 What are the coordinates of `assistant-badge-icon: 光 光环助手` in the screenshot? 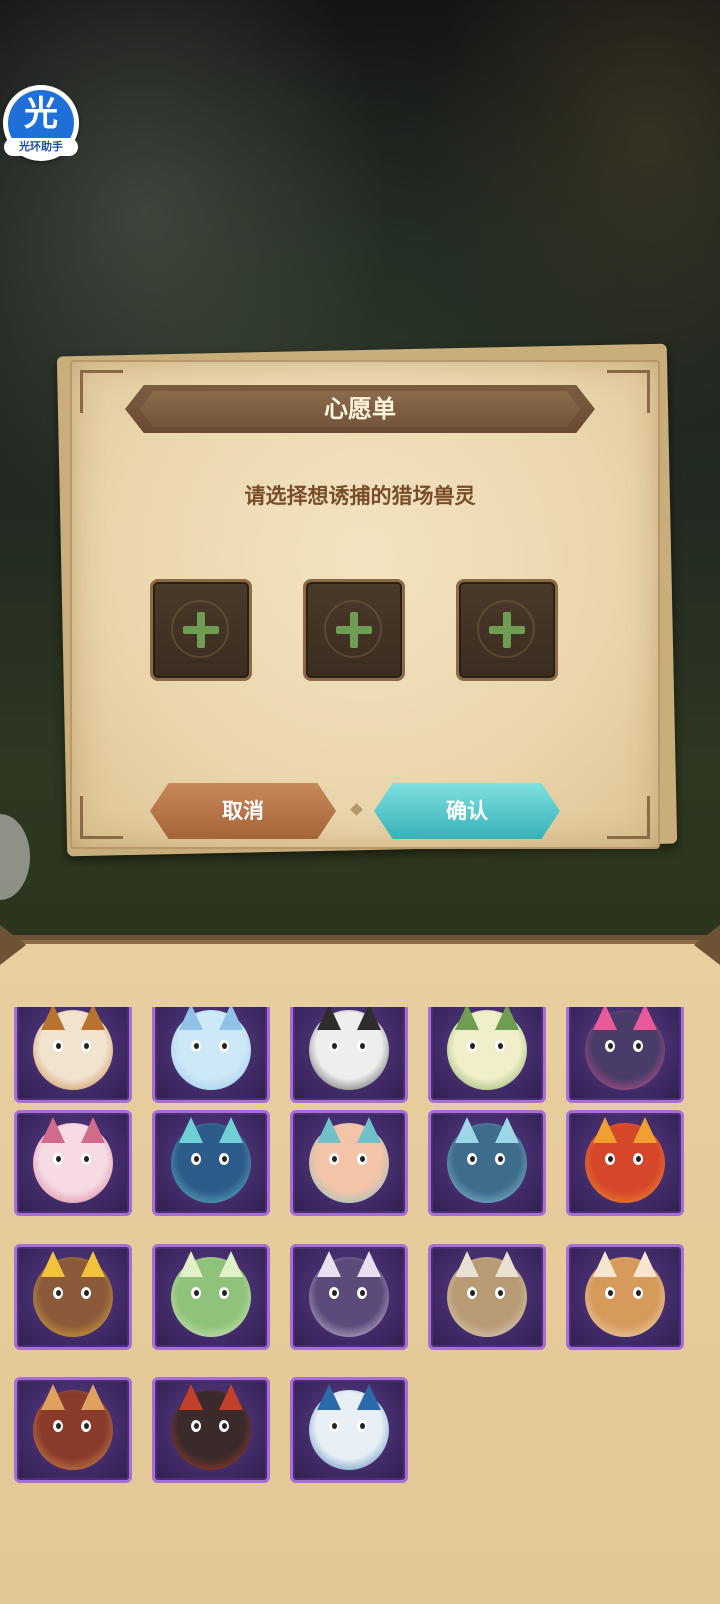 It's located at (41, 123).